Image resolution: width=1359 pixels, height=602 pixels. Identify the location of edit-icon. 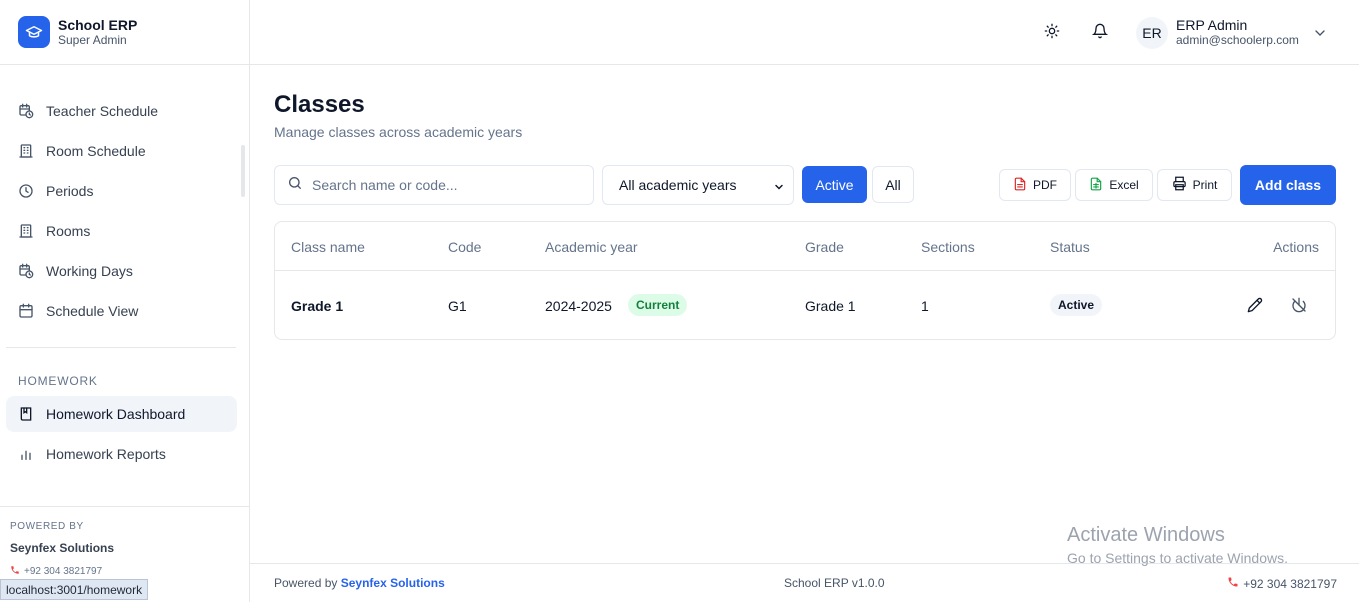
(1255, 305).